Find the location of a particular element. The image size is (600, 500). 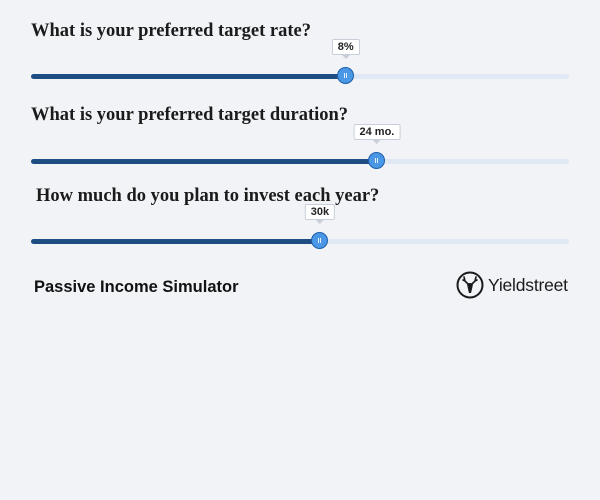

annual-investment-slider: 30k is located at coordinates (300, 229).